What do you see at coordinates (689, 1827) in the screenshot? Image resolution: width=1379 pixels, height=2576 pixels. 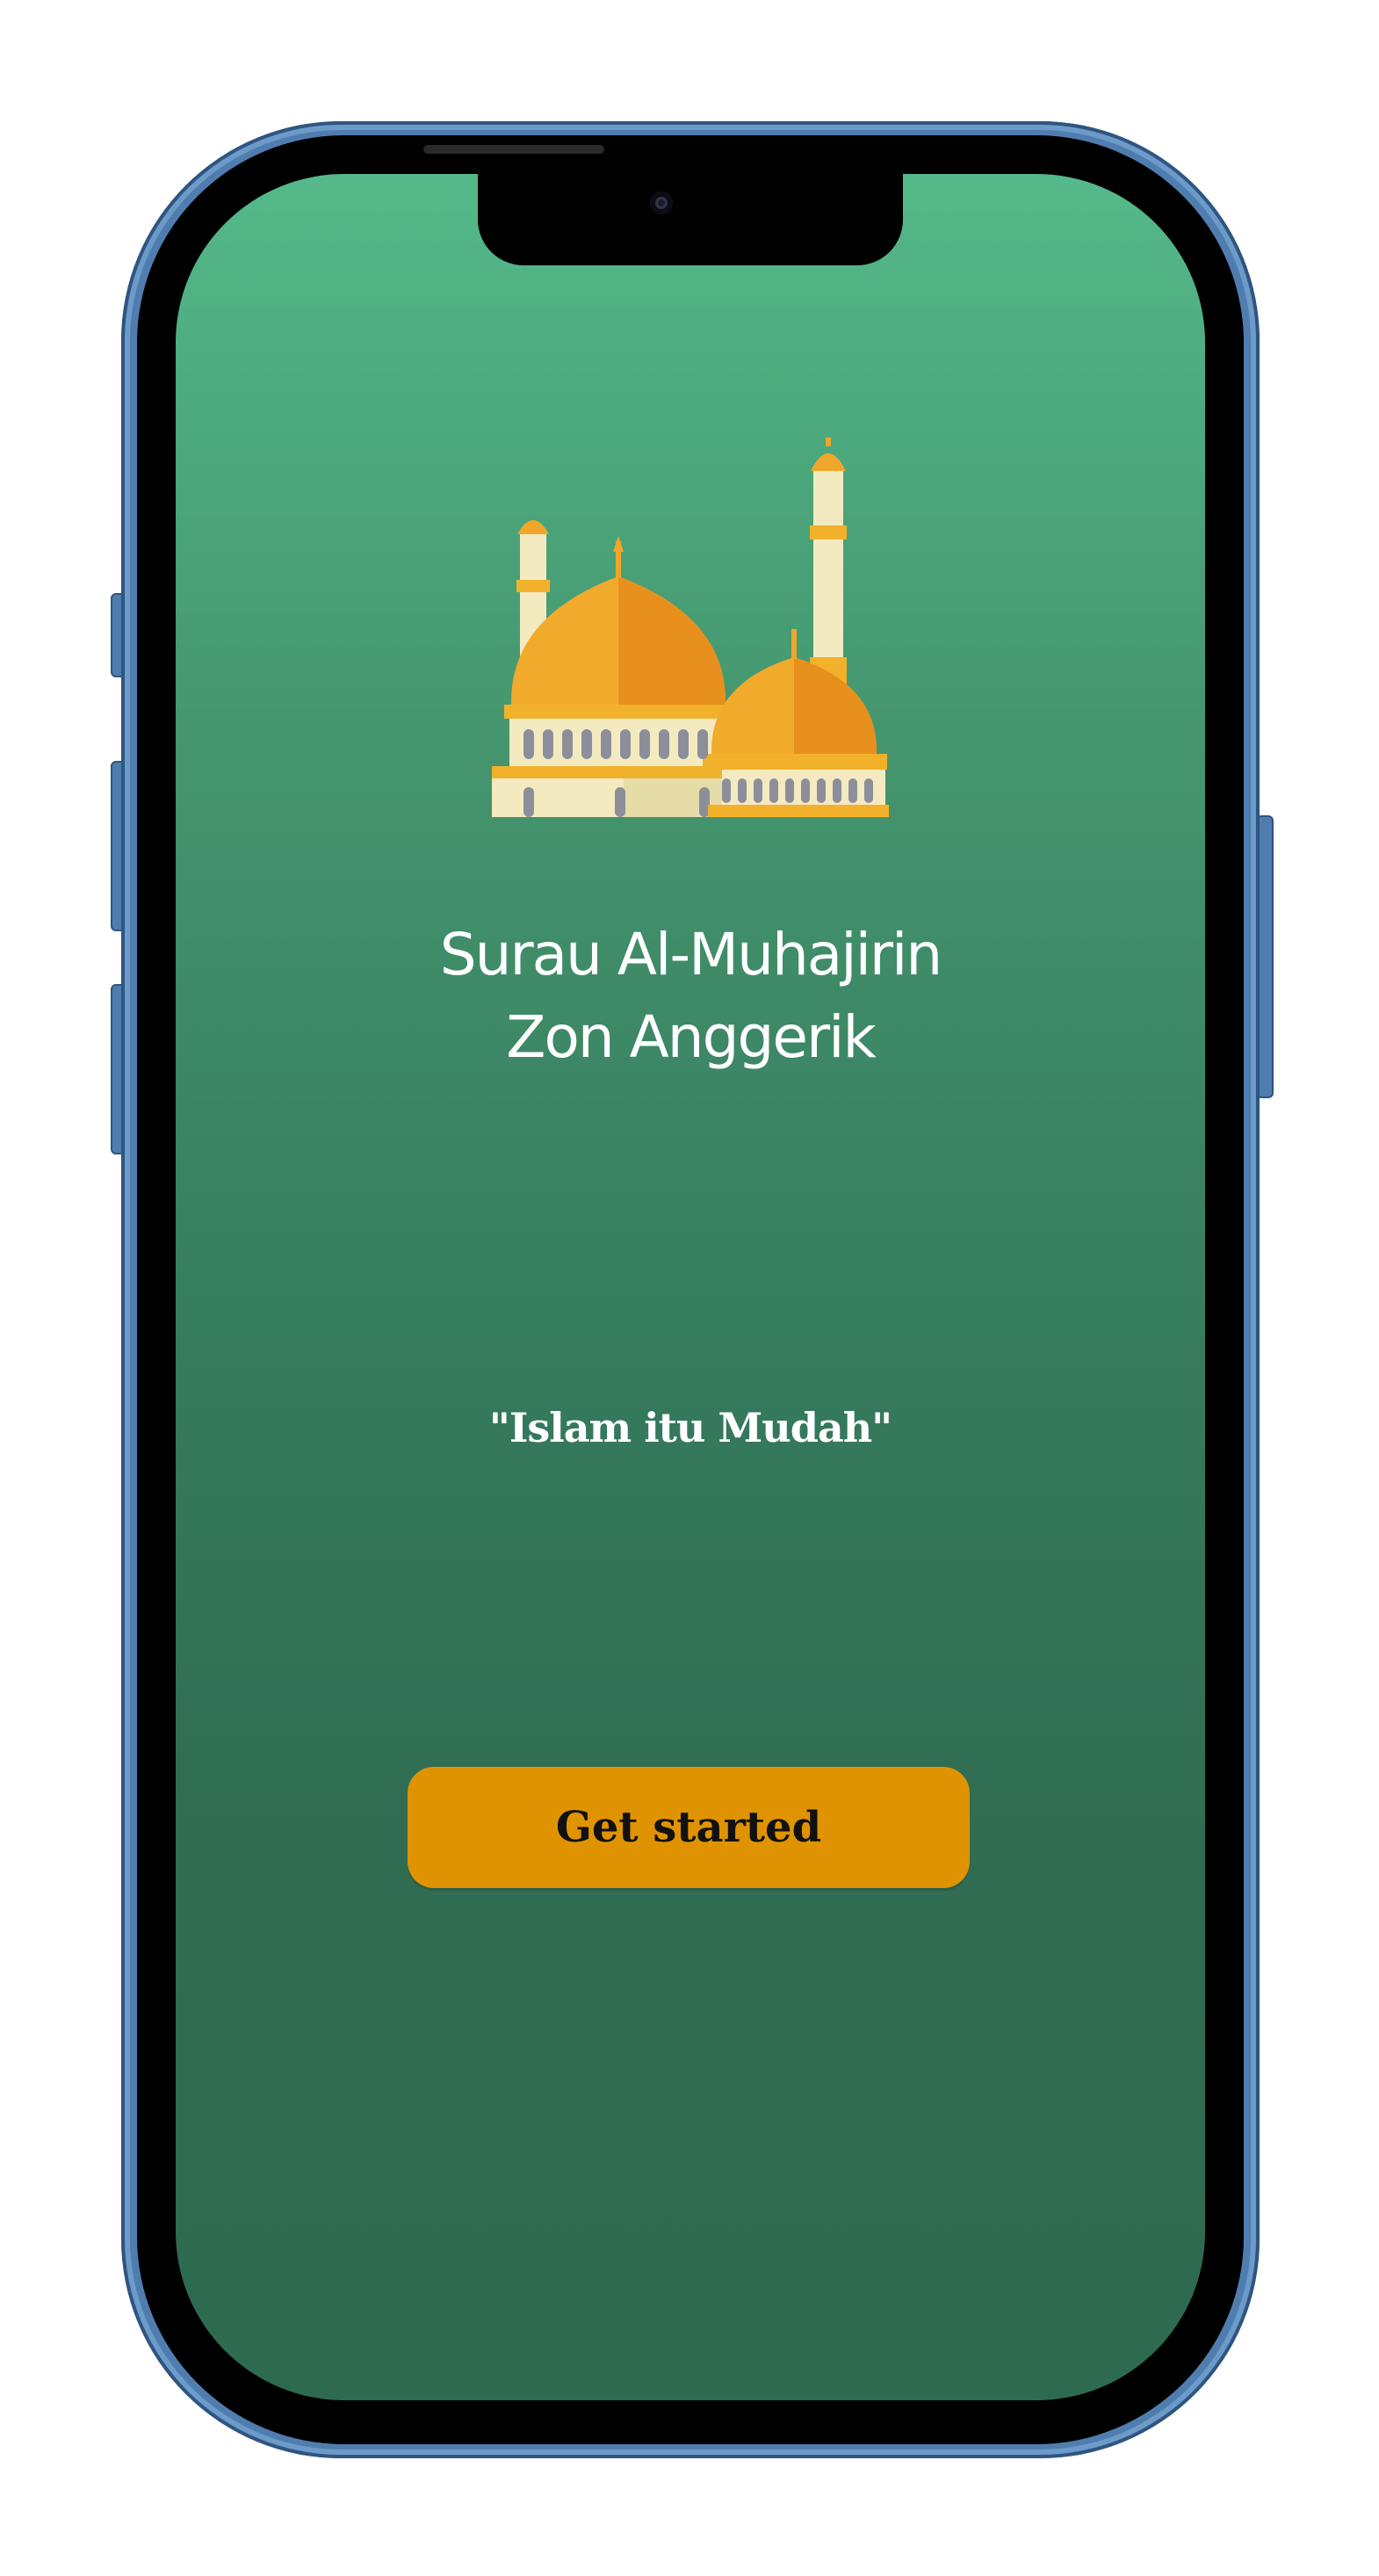 I see `get-started-button: Get started` at bounding box center [689, 1827].